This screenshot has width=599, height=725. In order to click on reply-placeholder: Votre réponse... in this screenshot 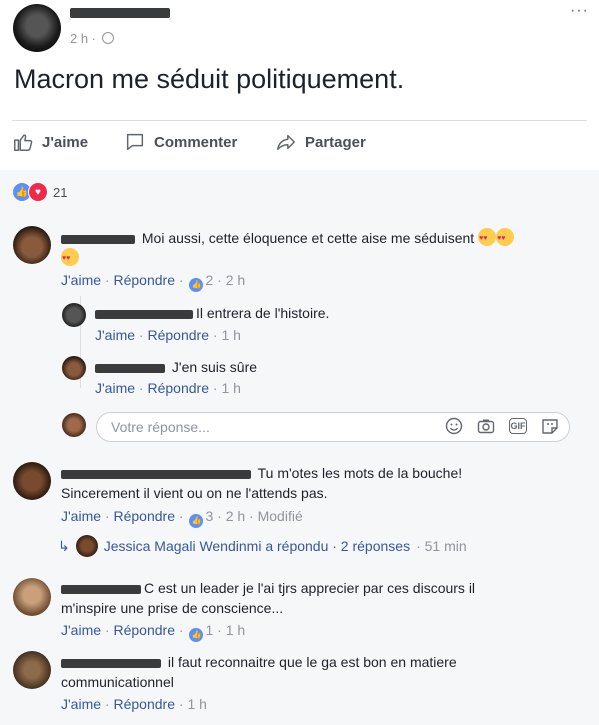, I will do `click(160, 427)`.